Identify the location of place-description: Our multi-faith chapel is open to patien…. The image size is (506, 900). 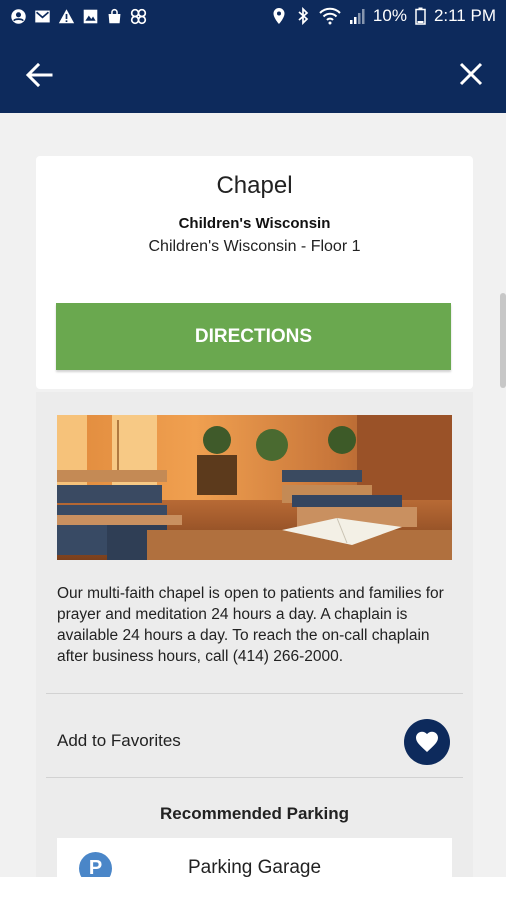
(250, 625).